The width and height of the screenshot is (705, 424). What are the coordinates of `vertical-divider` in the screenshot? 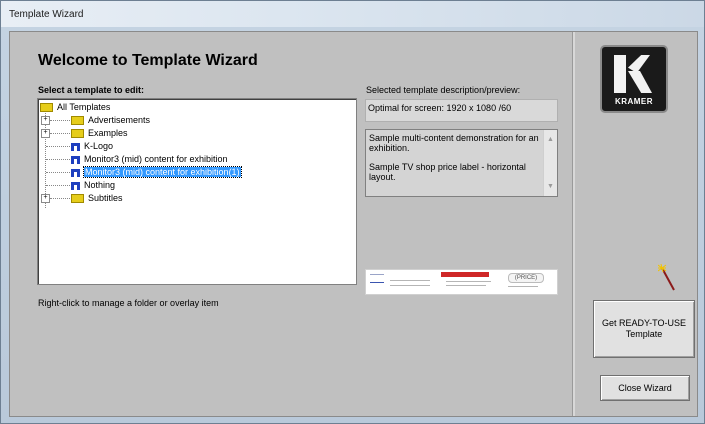 It's located at (573, 224).